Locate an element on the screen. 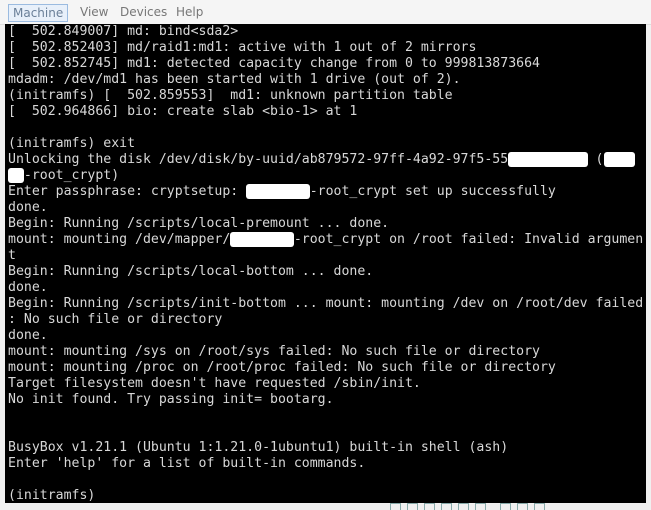 The image size is (651, 510). console-line: xx-root_crypt) is located at coordinates (63, 176).